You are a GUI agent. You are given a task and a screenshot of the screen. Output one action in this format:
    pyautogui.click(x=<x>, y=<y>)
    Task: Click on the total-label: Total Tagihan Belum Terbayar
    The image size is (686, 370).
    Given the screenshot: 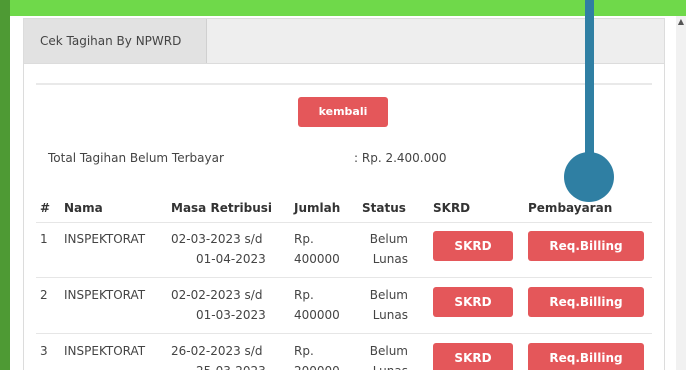 What is the action you would take?
    pyautogui.click(x=136, y=158)
    